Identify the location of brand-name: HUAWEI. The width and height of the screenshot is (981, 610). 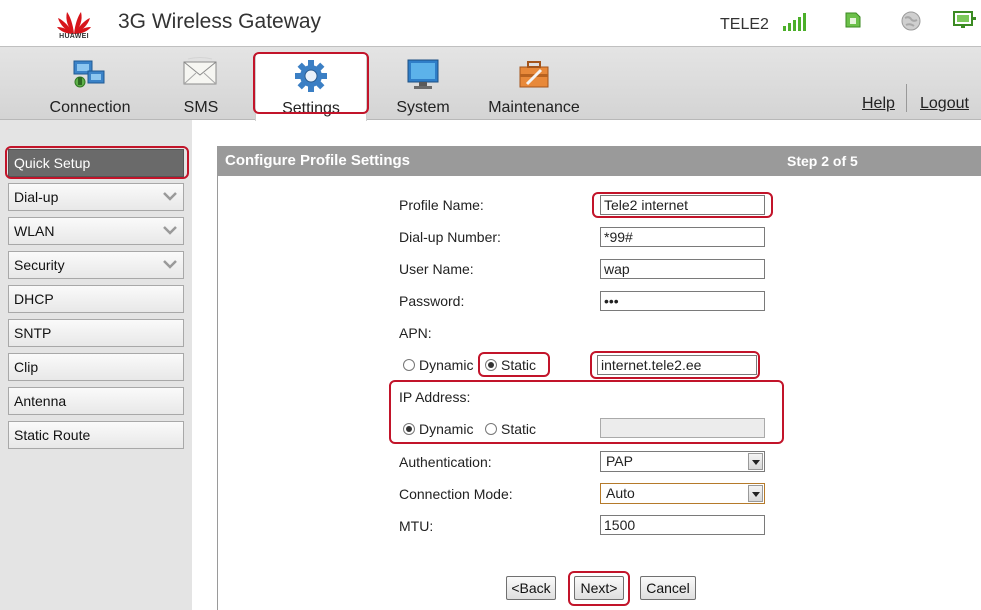
(74, 36).